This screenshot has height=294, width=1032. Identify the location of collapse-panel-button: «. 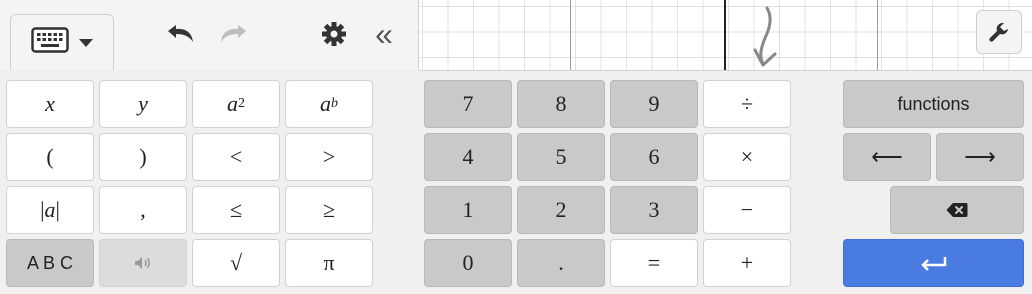
(384, 34).